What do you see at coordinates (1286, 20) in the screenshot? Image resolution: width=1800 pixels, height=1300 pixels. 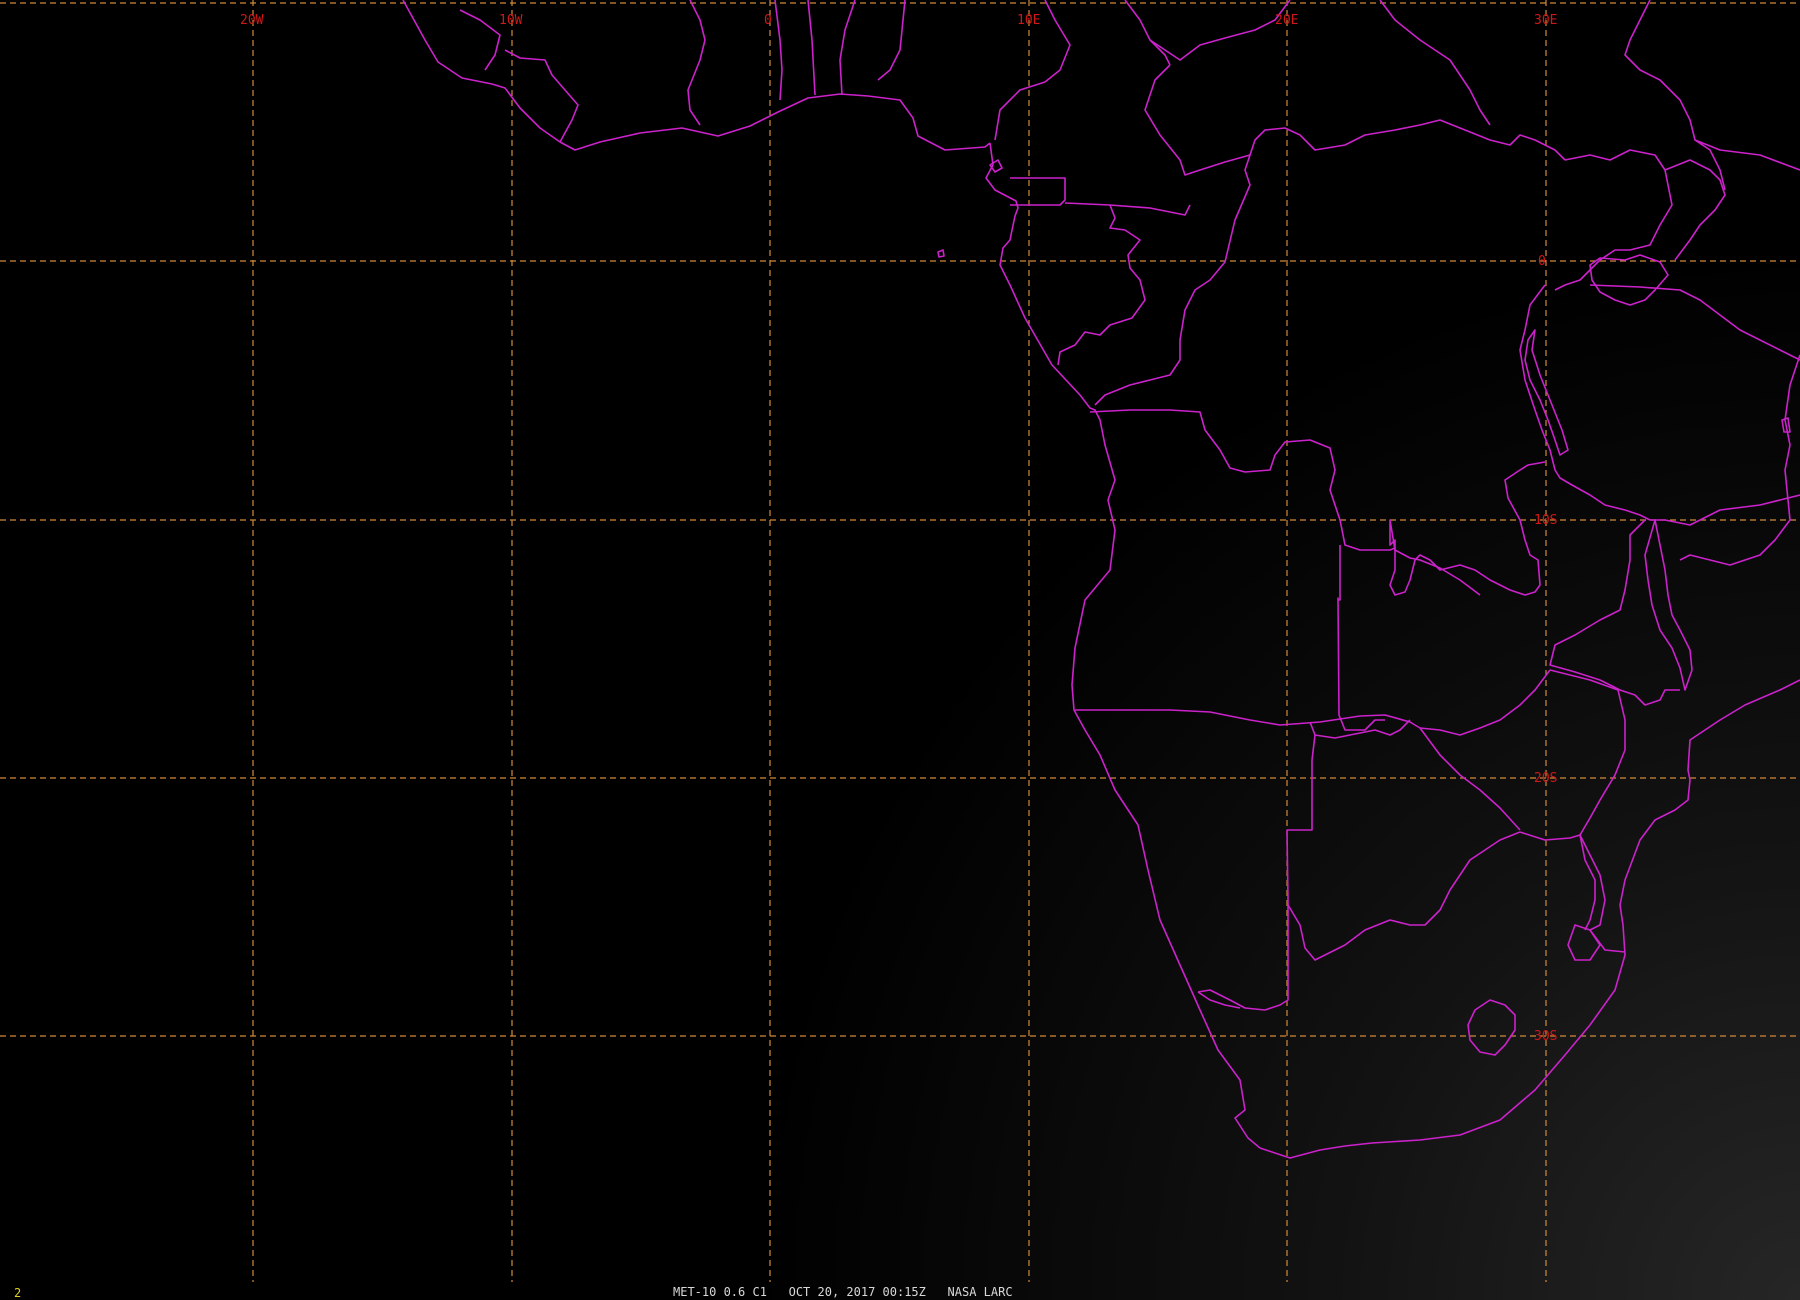 I see `lon-label-20e: 20E` at bounding box center [1286, 20].